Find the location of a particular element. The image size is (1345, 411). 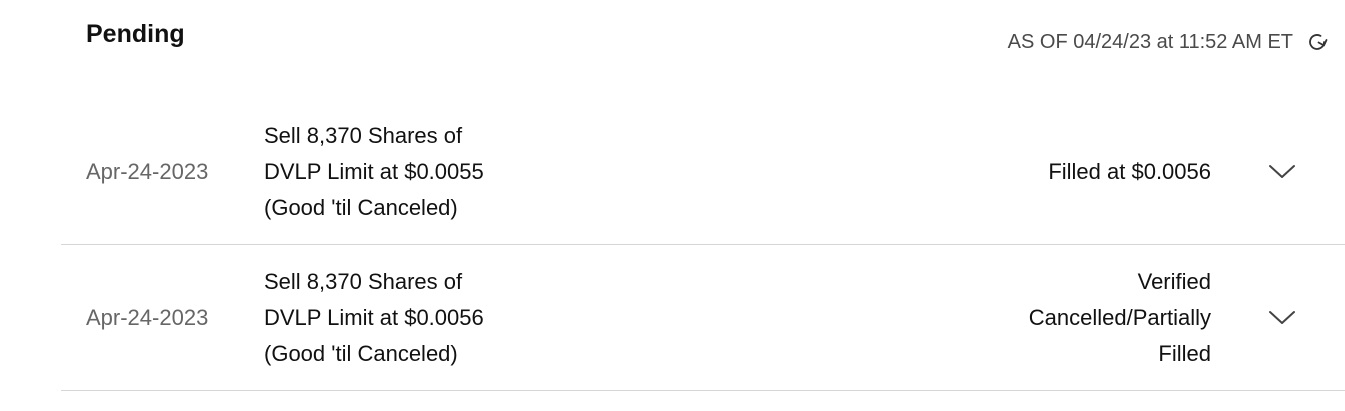

pending-section-title: Pending is located at coordinates (135, 34).